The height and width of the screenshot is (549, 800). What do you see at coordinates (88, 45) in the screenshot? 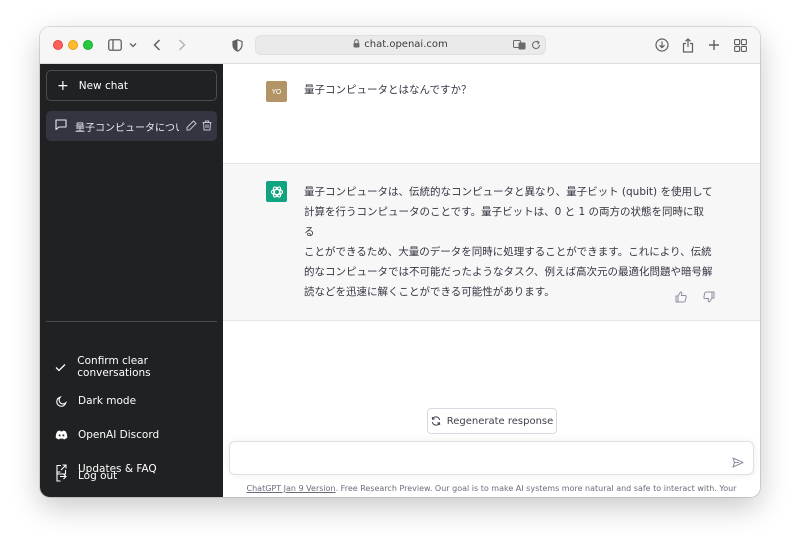
I see `zoom-window-button` at bounding box center [88, 45].